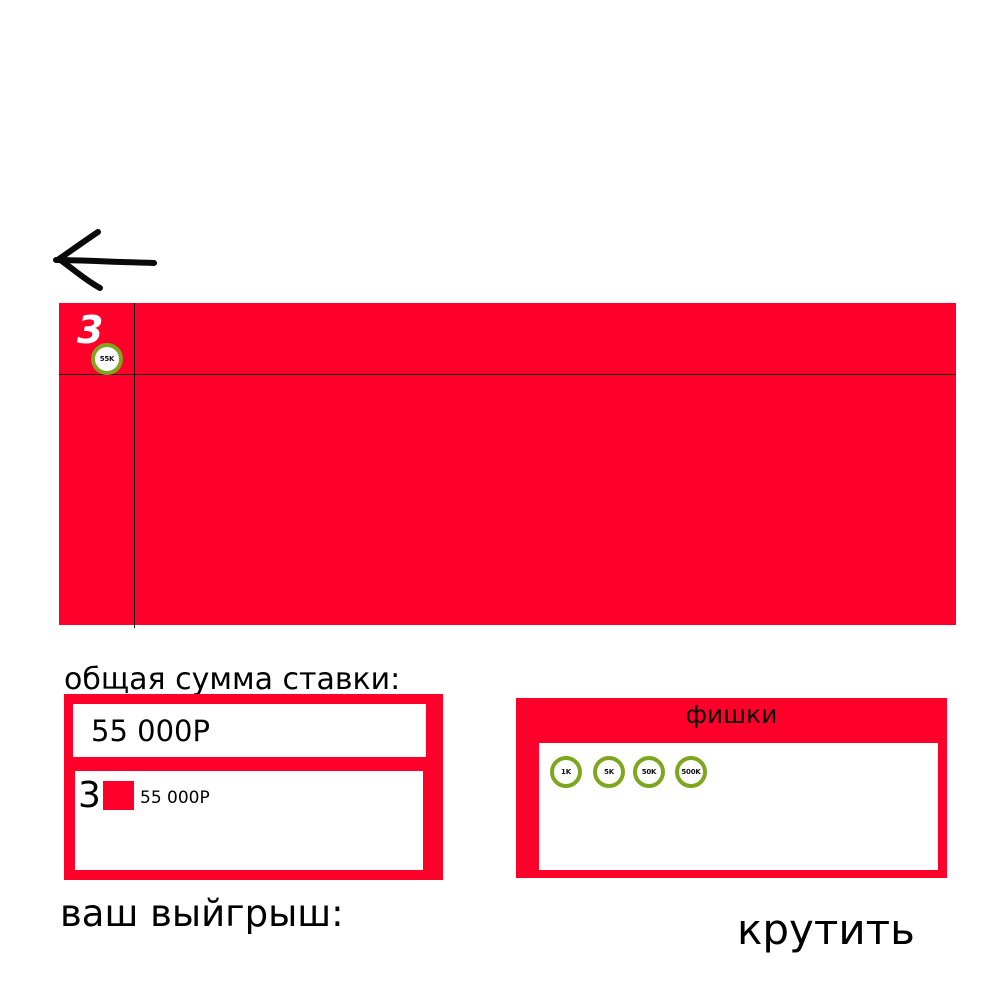 The image size is (1000, 1000). What do you see at coordinates (731, 714) in the screenshot?
I see `chips-title: фишки` at bounding box center [731, 714].